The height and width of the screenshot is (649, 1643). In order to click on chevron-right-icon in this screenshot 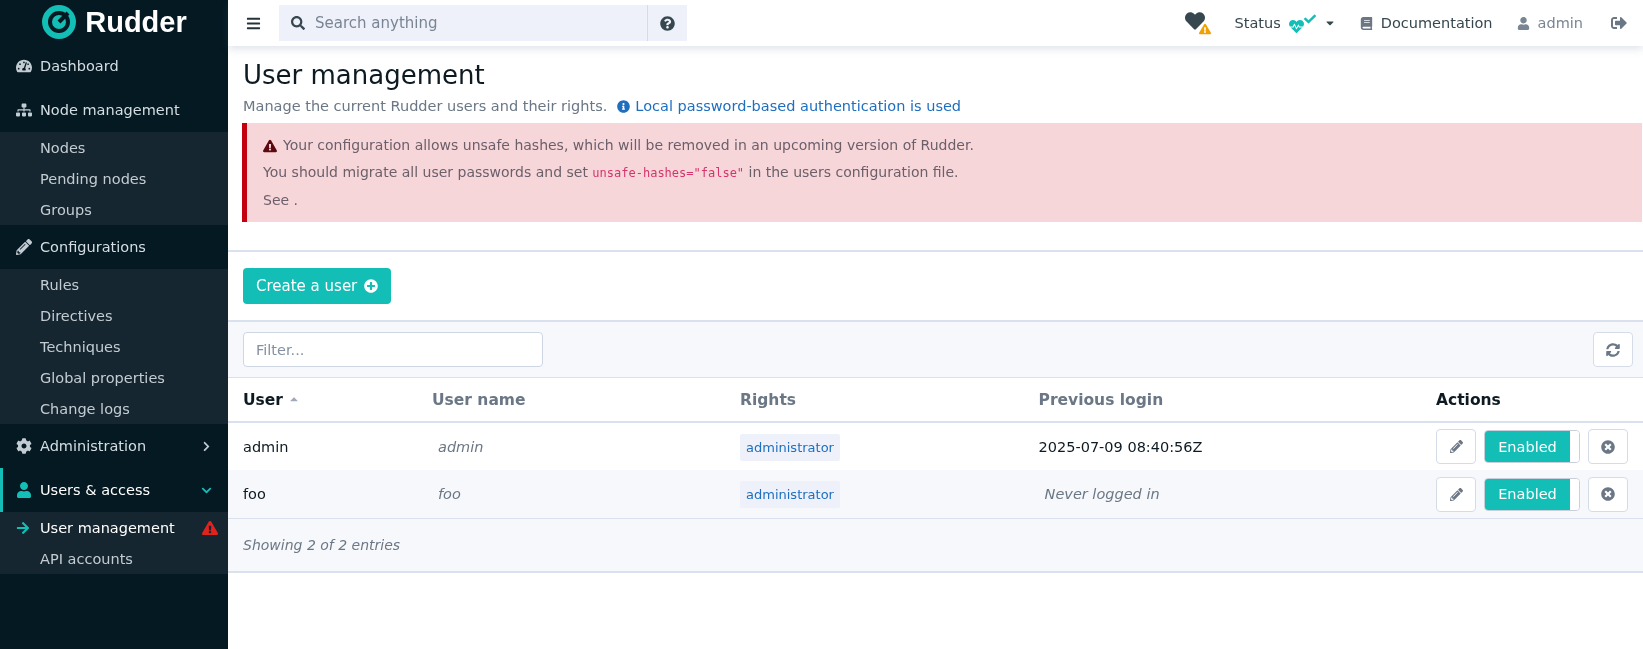, I will do `click(206, 446)`.